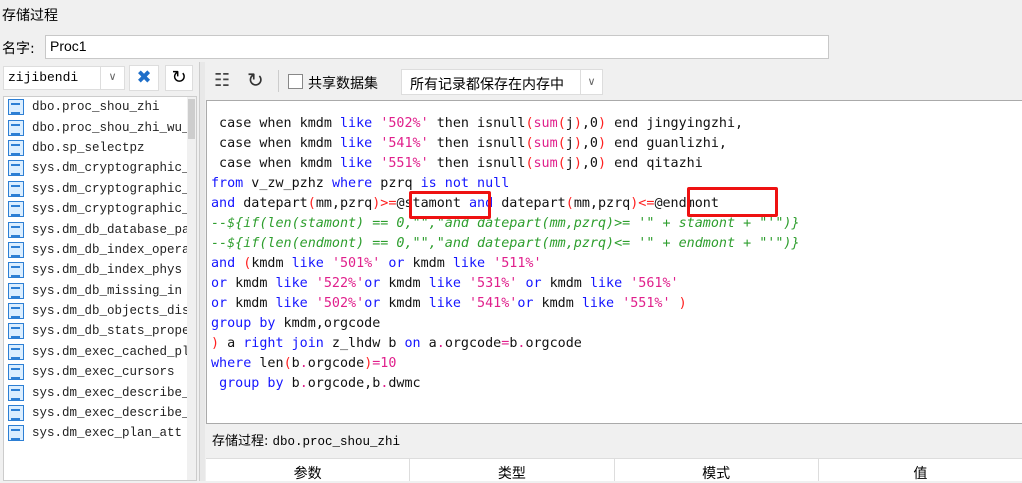 This screenshot has width=1022, height=483. I want to click on keyword: group by, so click(251, 383).